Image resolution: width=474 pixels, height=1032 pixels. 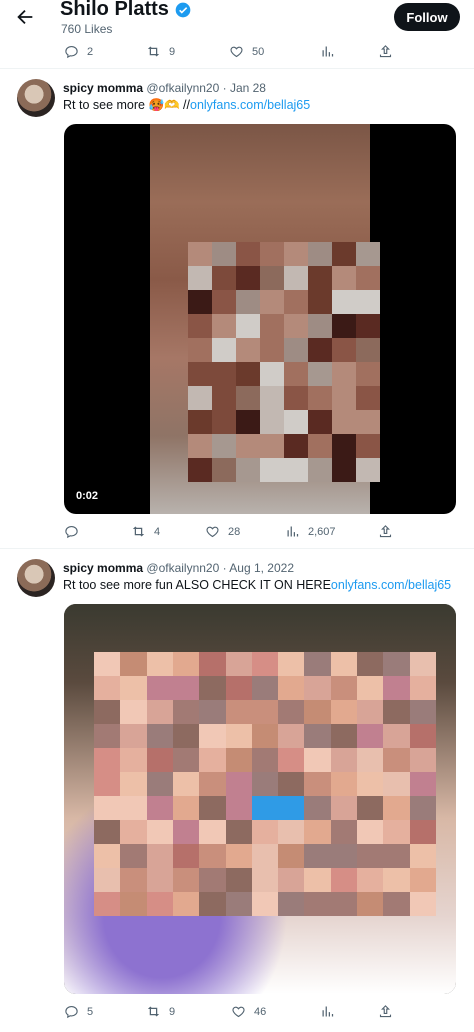 What do you see at coordinates (157, 531) in the screenshot?
I see `repost-count: 4` at bounding box center [157, 531].